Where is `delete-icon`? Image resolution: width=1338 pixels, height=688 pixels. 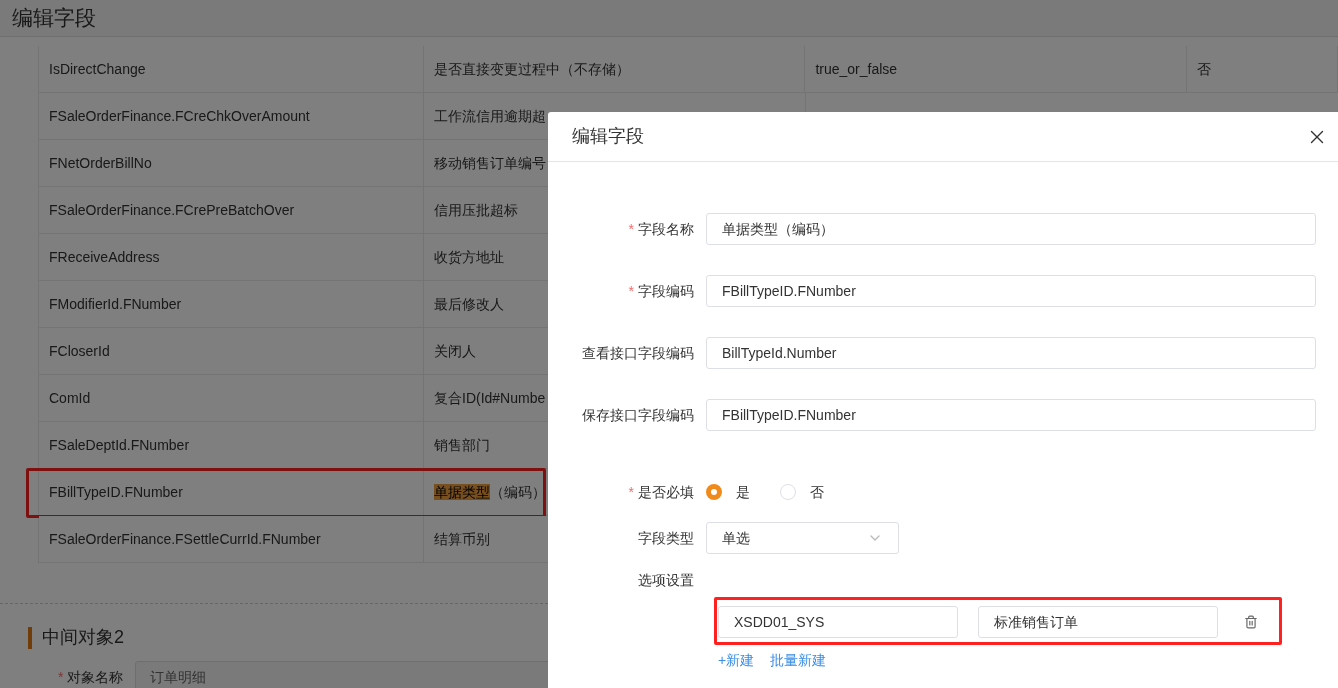
delete-icon is located at coordinates (1251, 622).